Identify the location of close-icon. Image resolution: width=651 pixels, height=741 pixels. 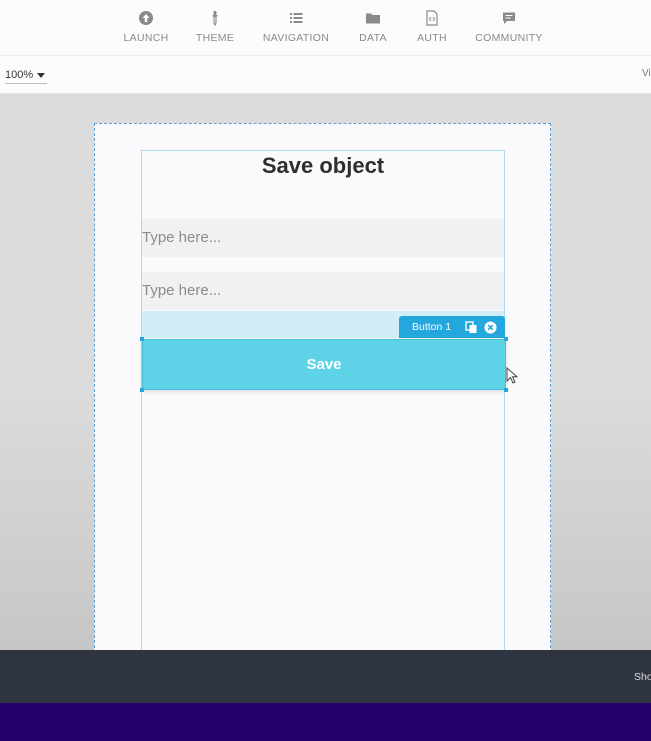
(490, 327).